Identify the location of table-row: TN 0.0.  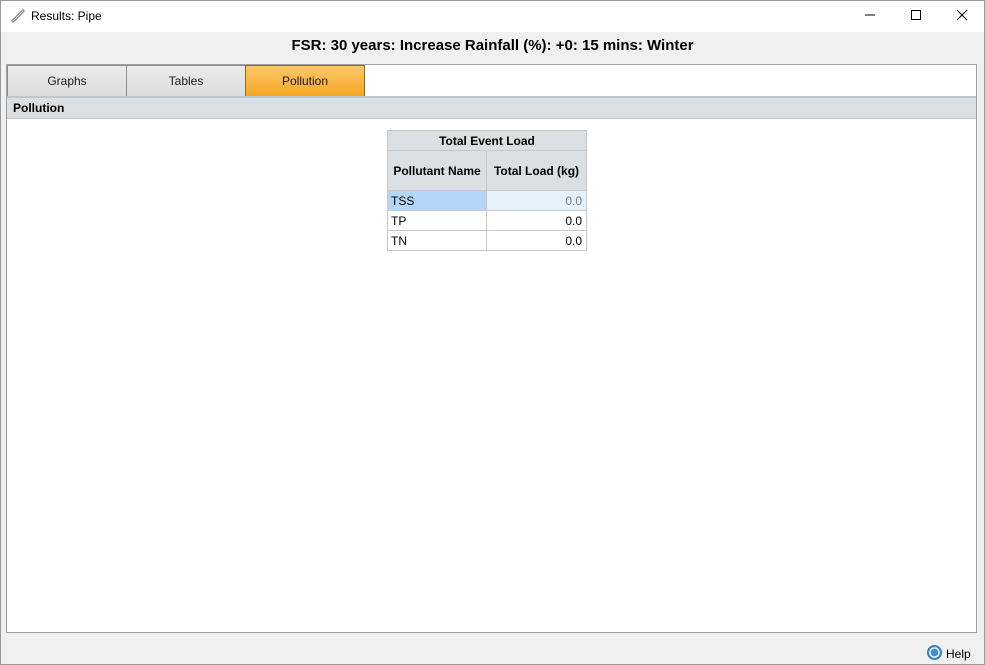
(487, 240).